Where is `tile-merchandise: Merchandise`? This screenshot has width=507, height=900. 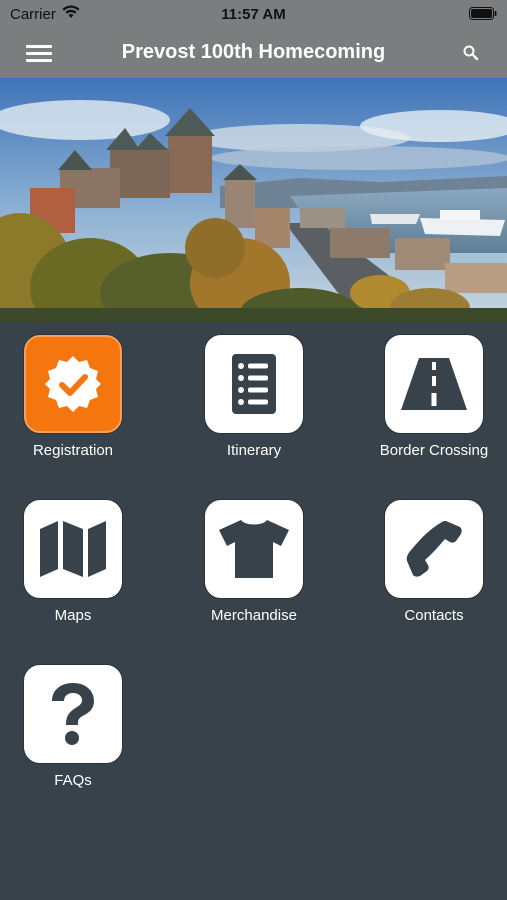 tile-merchandise: Merchandise is located at coordinates (254, 562).